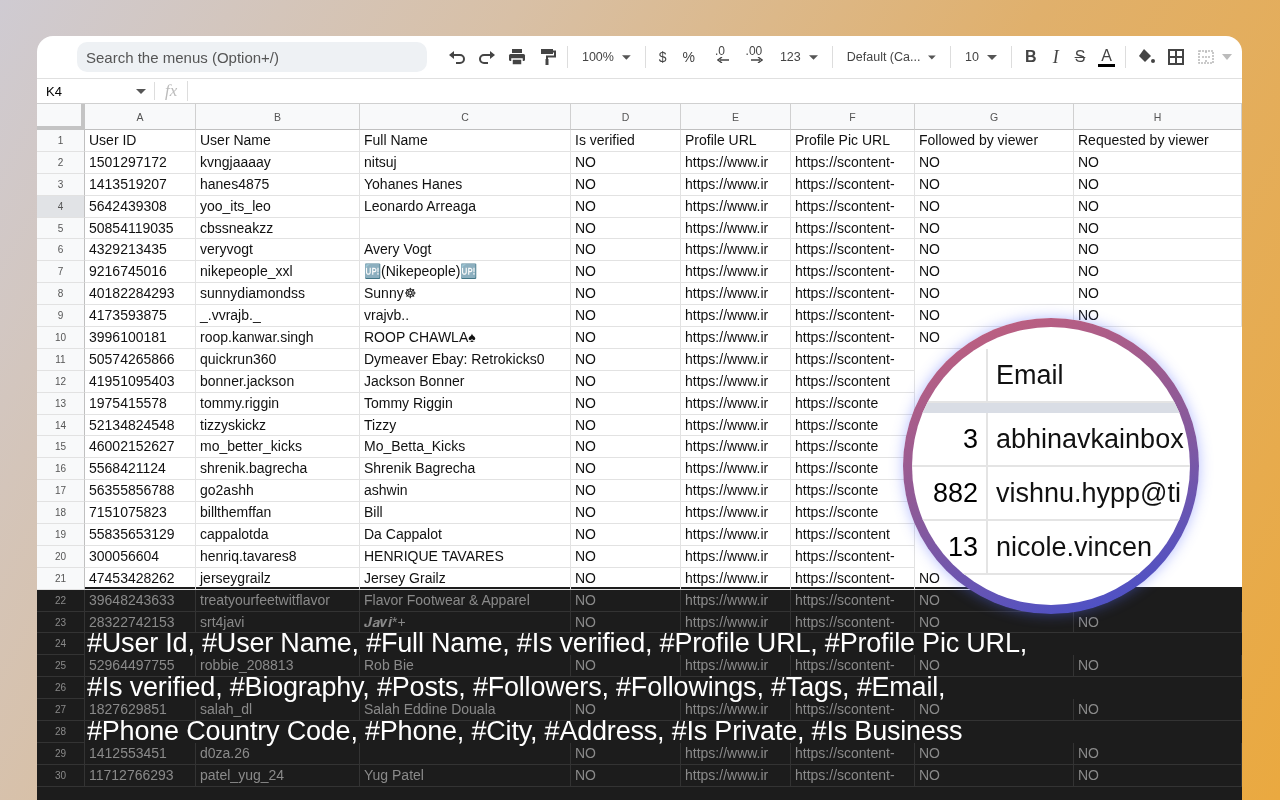  I want to click on row-number: 19, so click(61, 535).